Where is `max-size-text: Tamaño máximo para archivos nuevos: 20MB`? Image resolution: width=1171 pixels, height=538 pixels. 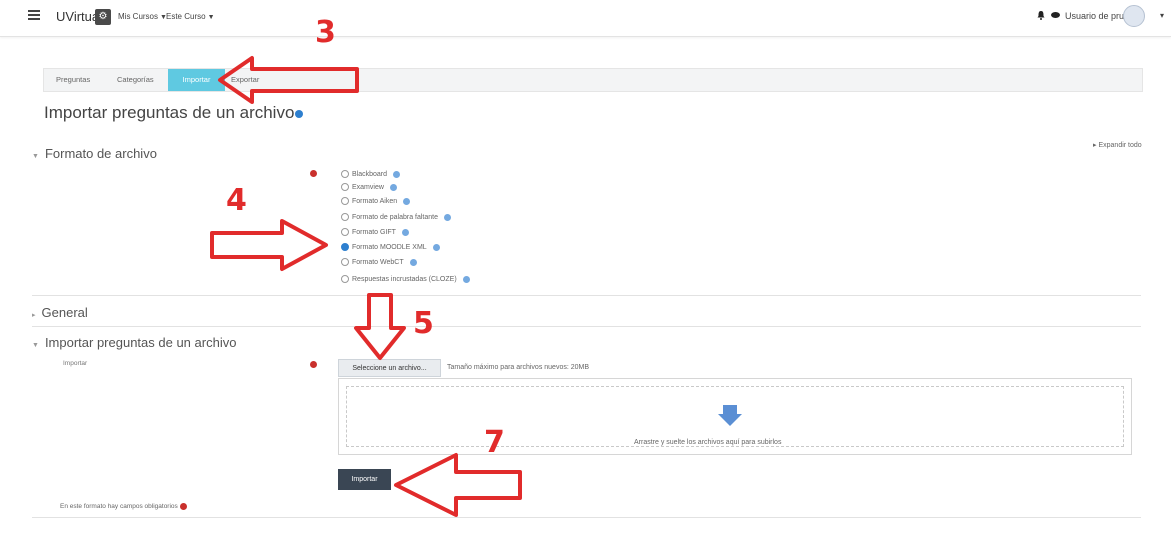
max-size-text: Tamaño máximo para archivos nuevos: 20MB is located at coordinates (518, 367).